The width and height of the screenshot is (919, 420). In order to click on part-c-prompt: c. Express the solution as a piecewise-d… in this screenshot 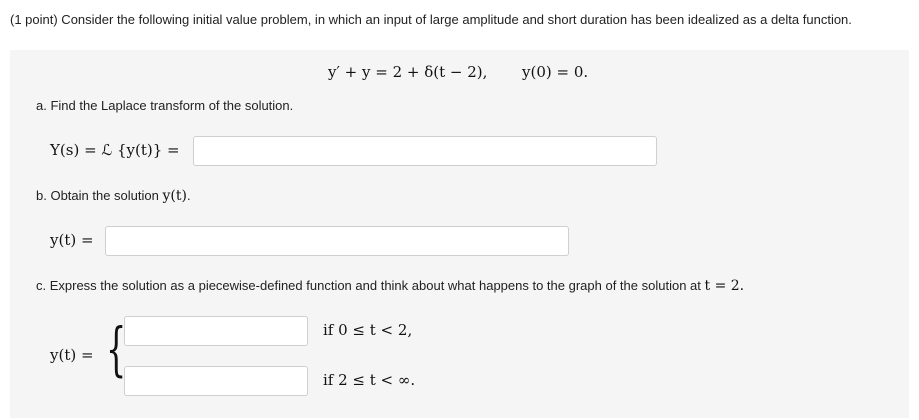, I will do `click(390, 286)`.